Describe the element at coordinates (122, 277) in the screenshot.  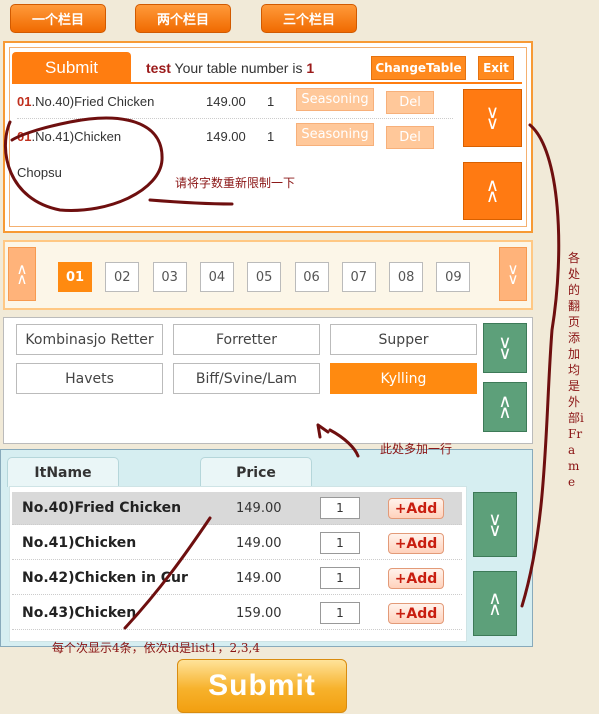
I see `page-button-02: 02` at that location.